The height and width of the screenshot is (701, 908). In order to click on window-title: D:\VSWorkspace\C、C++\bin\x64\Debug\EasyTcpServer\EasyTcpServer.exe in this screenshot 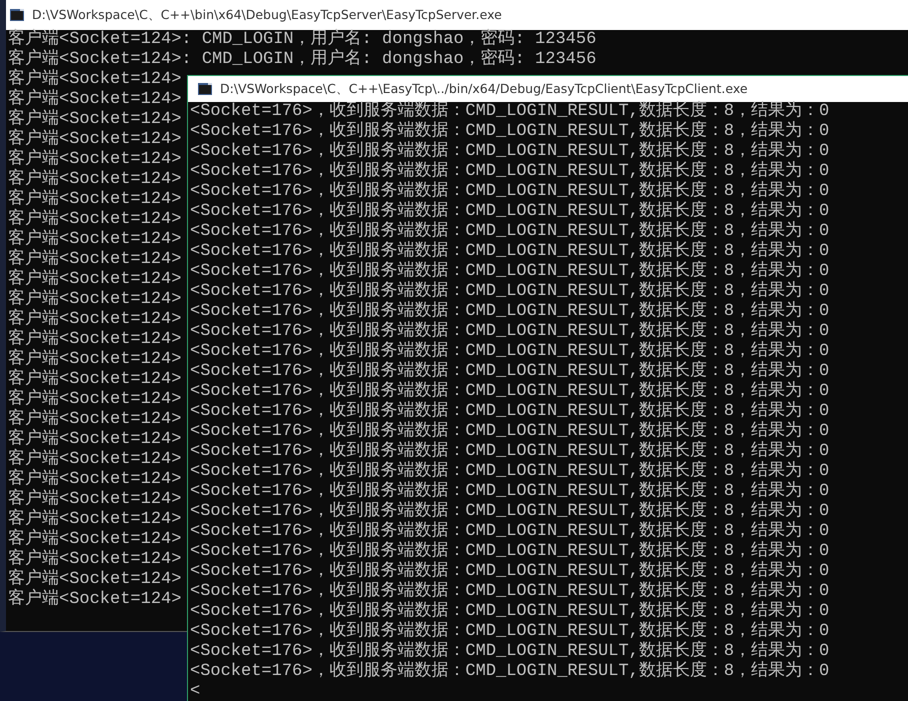, I will do `click(267, 15)`.